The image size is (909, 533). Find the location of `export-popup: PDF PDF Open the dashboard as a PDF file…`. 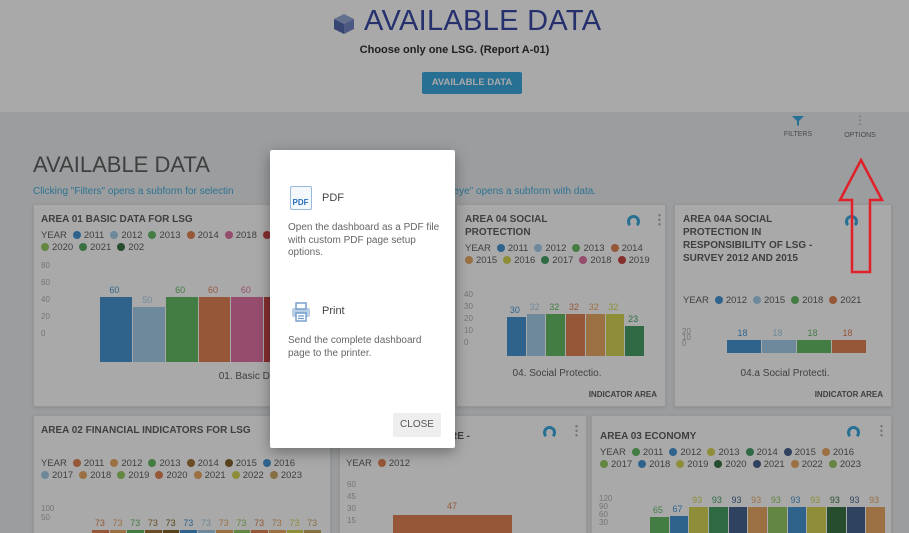

export-popup: PDF PDF Open the dashboard as a PDF file… is located at coordinates (362, 299).